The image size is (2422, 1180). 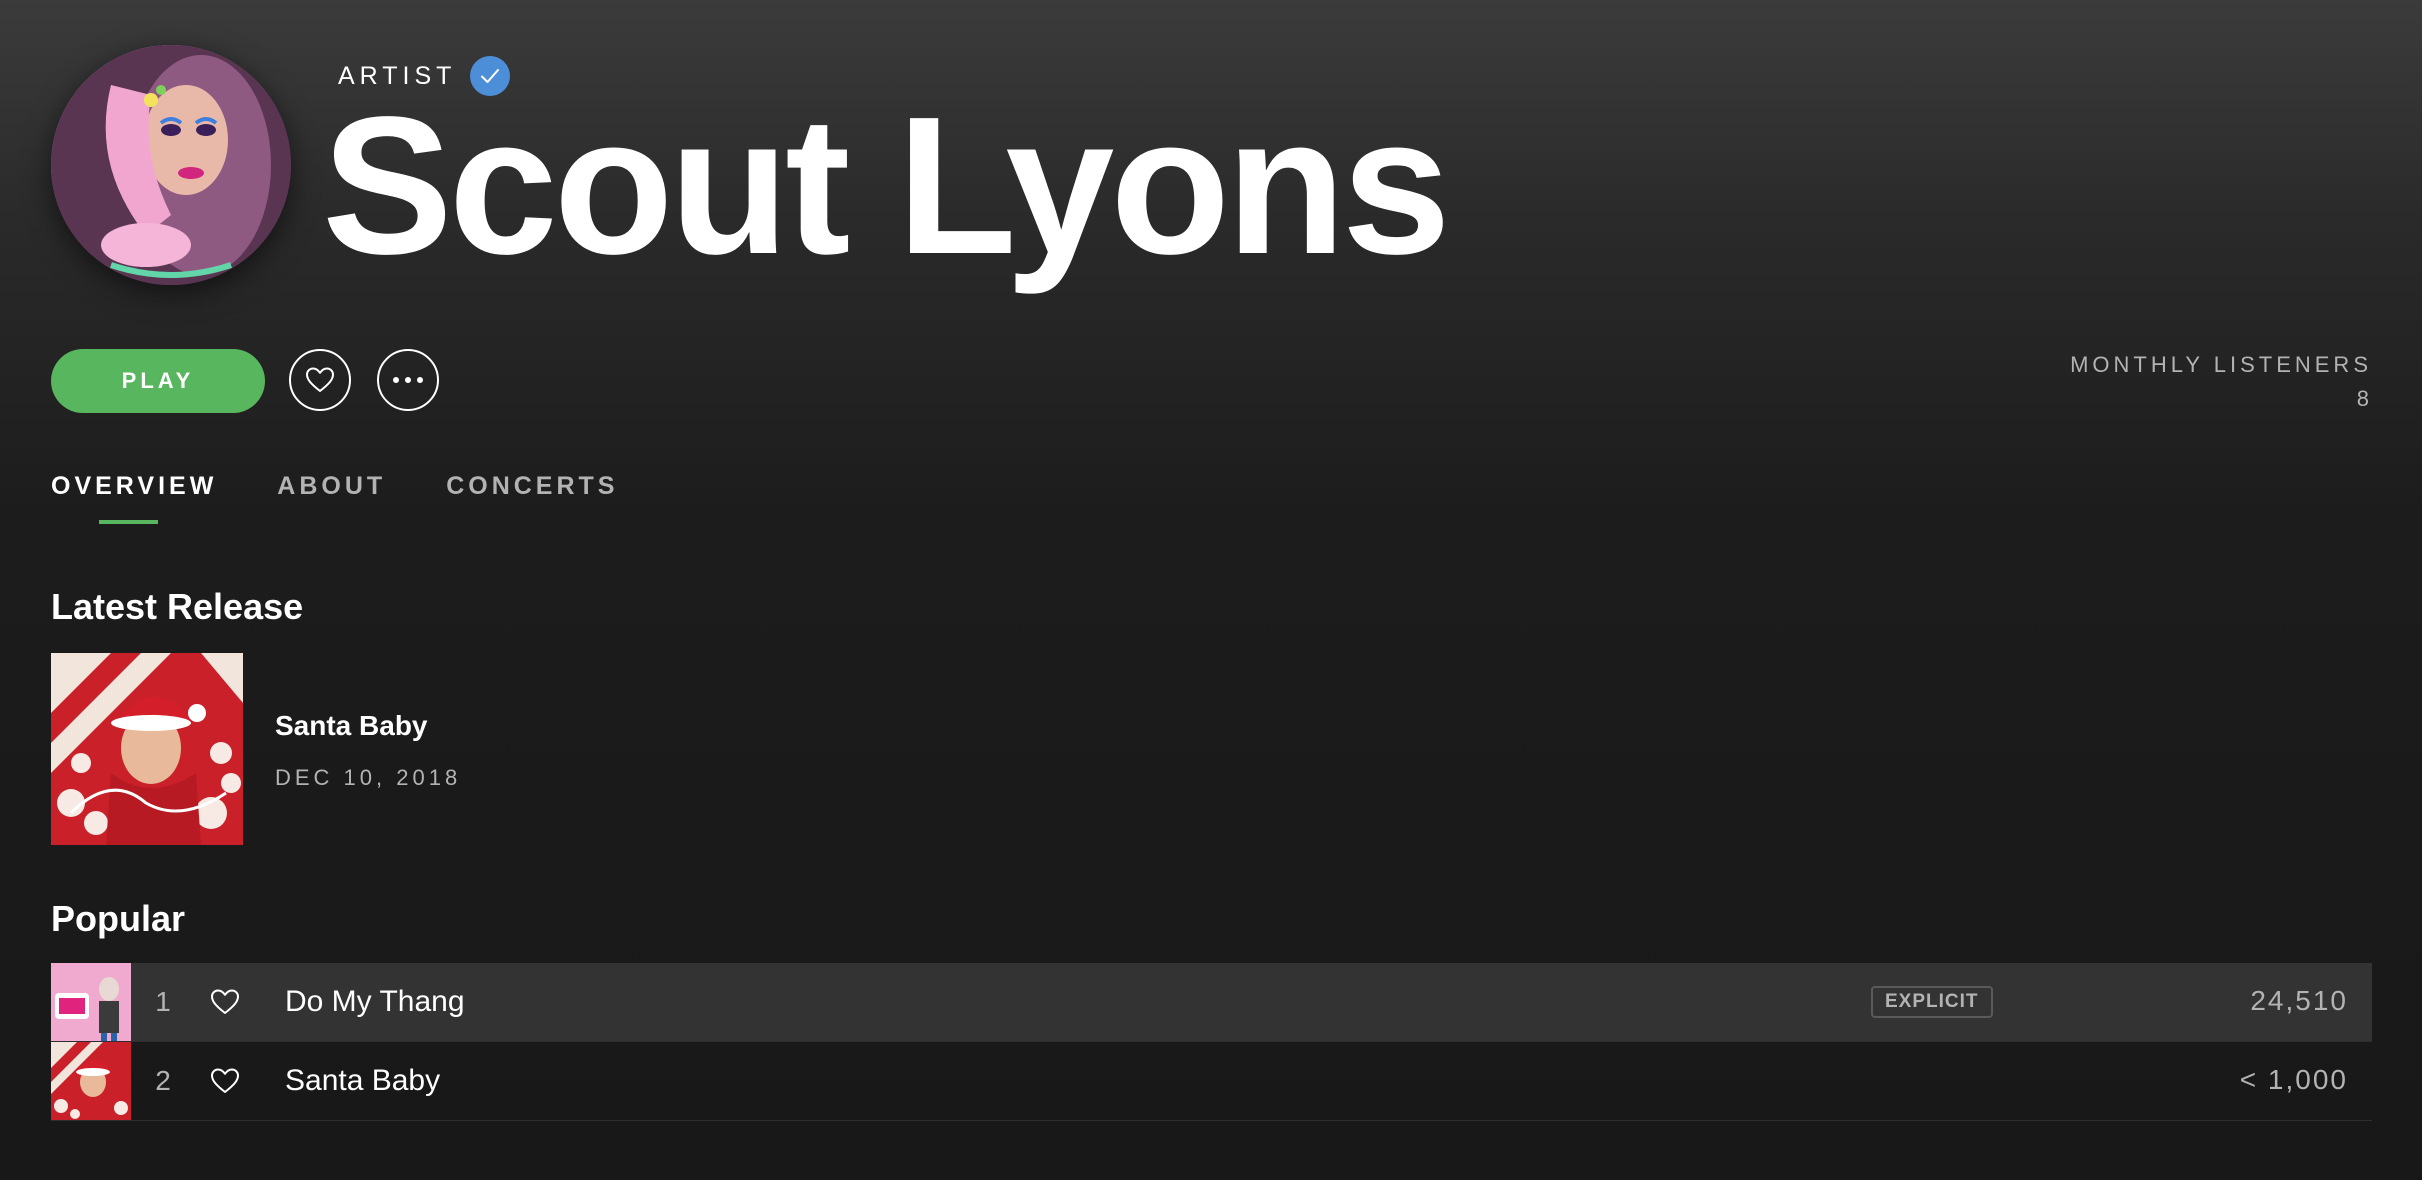 I want to click on monthly-listeners-count: 8, so click(x=2364, y=398).